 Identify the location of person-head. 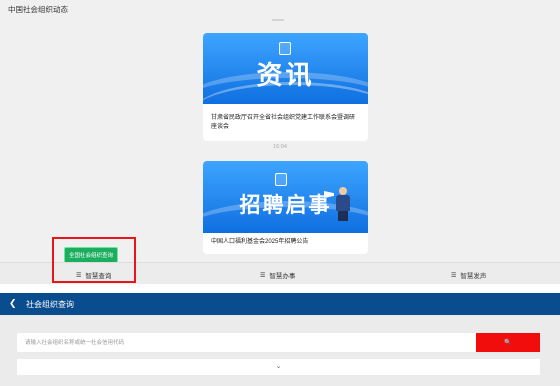
(343, 191).